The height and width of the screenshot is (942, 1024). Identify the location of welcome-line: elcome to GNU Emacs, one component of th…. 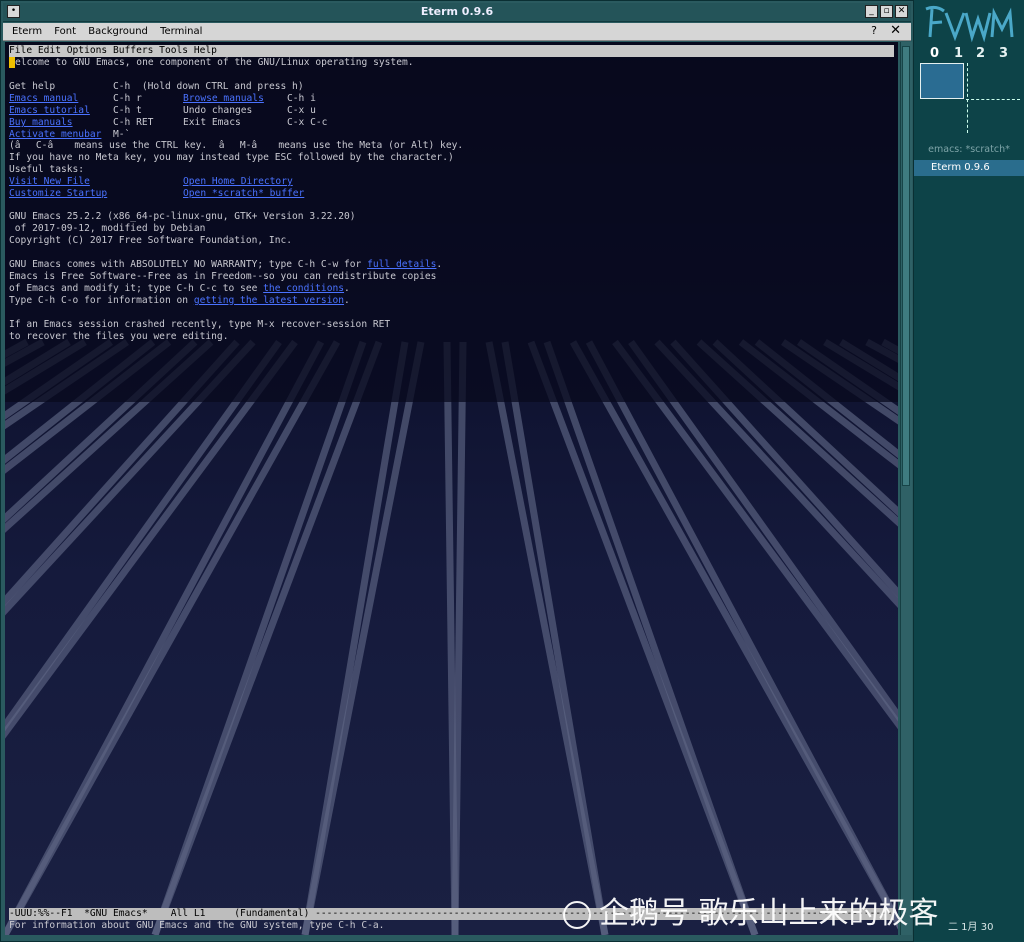
(211, 63).